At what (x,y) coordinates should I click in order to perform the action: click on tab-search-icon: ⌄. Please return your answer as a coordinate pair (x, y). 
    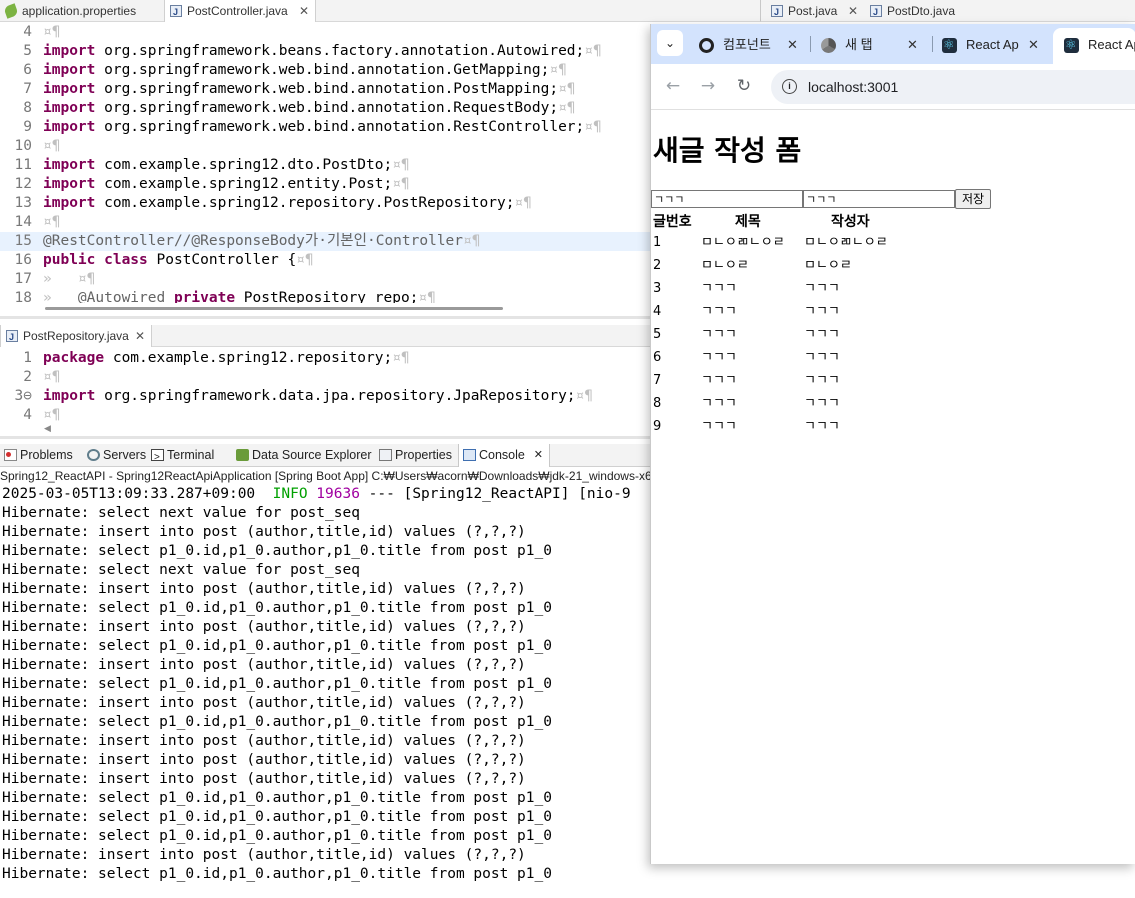
    Looking at the image, I should click on (670, 43).